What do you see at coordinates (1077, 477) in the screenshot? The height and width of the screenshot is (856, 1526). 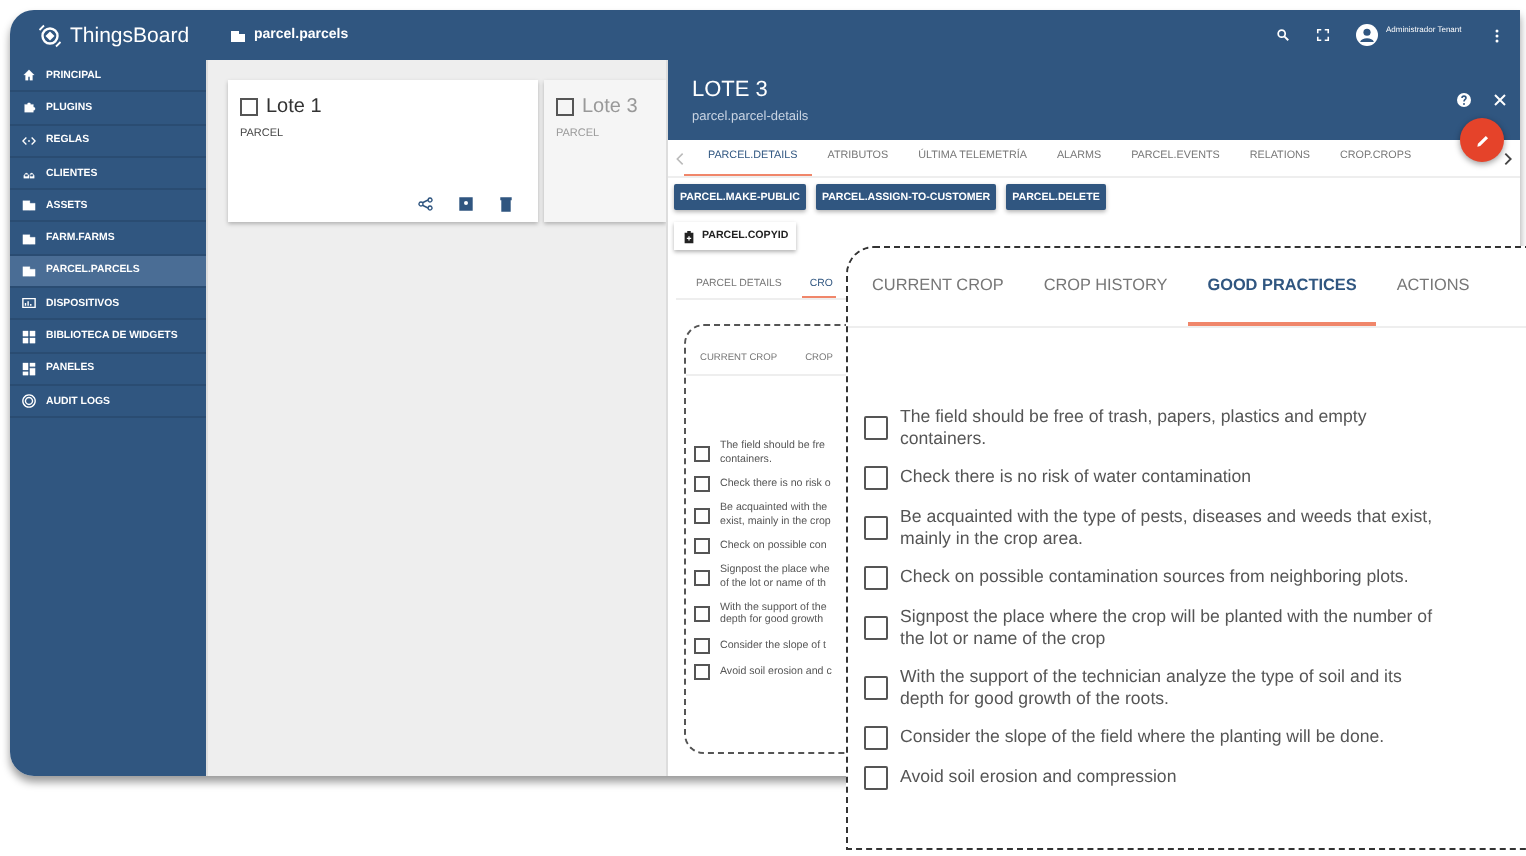 I see `checklist-text: Check there is no risk of water contamination` at bounding box center [1077, 477].